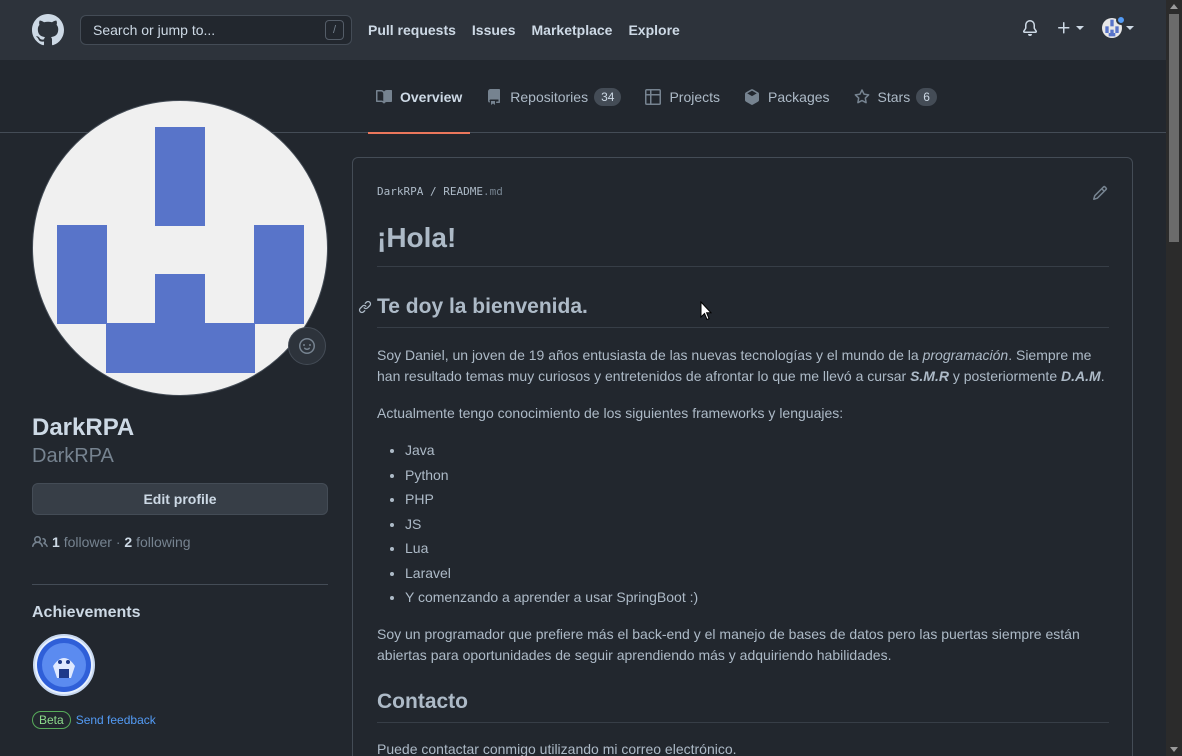 This screenshot has width=1182, height=756. I want to click on following-label: following, so click(163, 542).